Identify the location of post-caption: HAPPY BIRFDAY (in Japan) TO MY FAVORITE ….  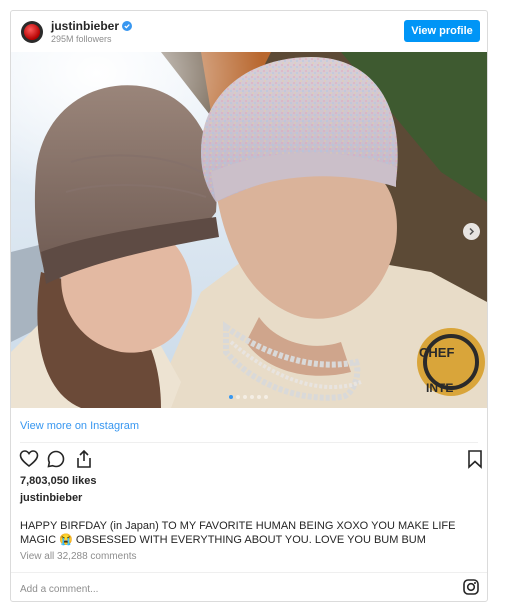
(238, 533).